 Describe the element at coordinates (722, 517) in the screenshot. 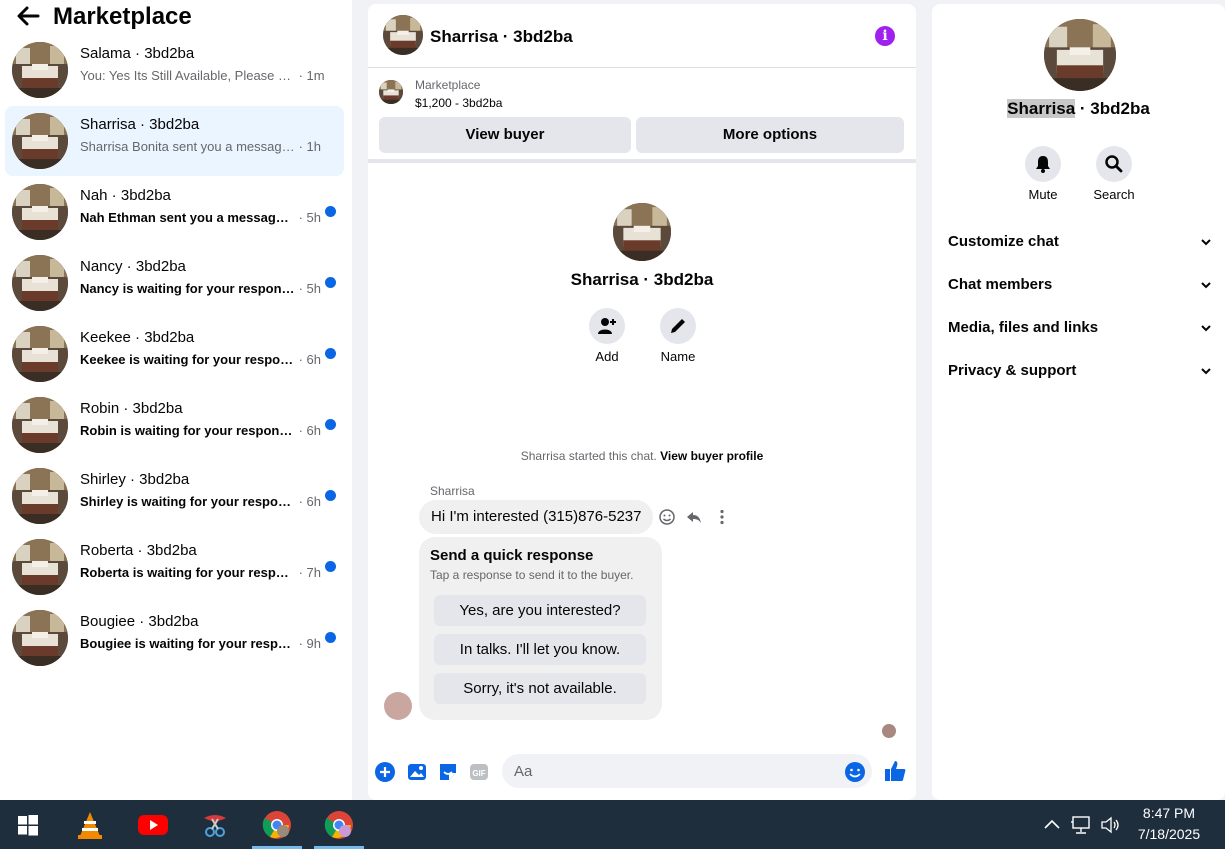

I see `more-vertical-icon` at that location.